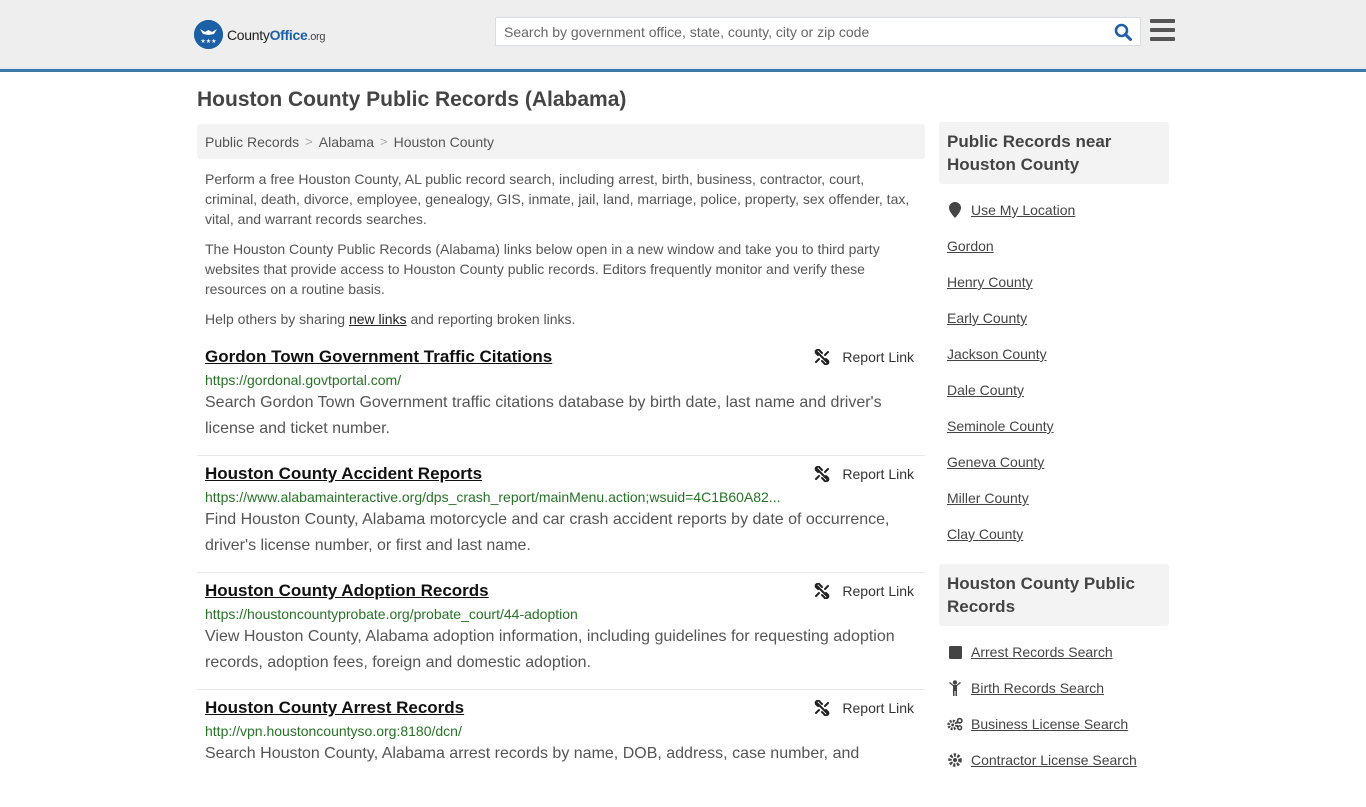 This screenshot has height=807, width=1366. What do you see at coordinates (1054, 282) in the screenshot?
I see `nearby-item: Henry County` at bounding box center [1054, 282].